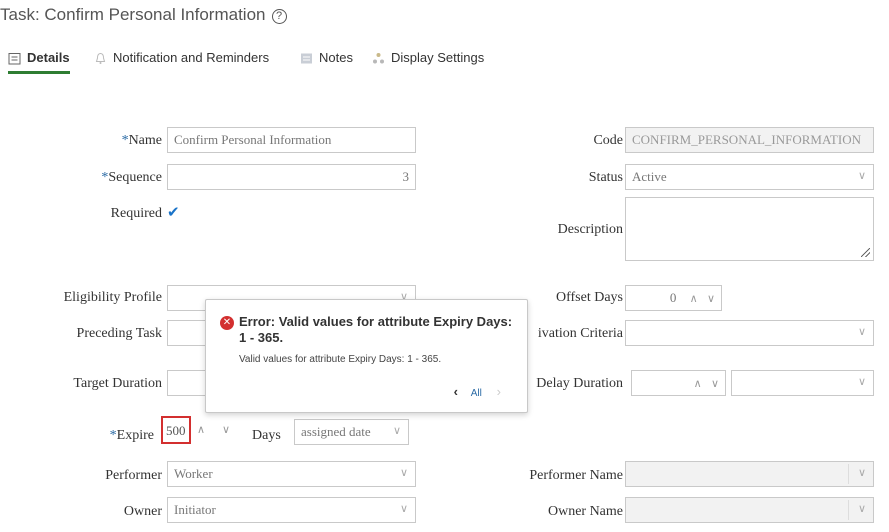 The width and height of the screenshot is (889, 532). What do you see at coordinates (141, 140) in the screenshot?
I see `name-label: *Name` at bounding box center [141, 140].